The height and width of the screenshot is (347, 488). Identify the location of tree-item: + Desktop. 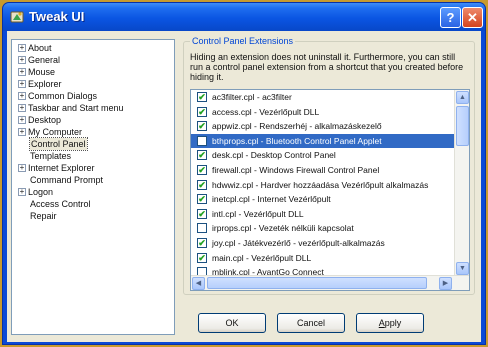
(93, 120).